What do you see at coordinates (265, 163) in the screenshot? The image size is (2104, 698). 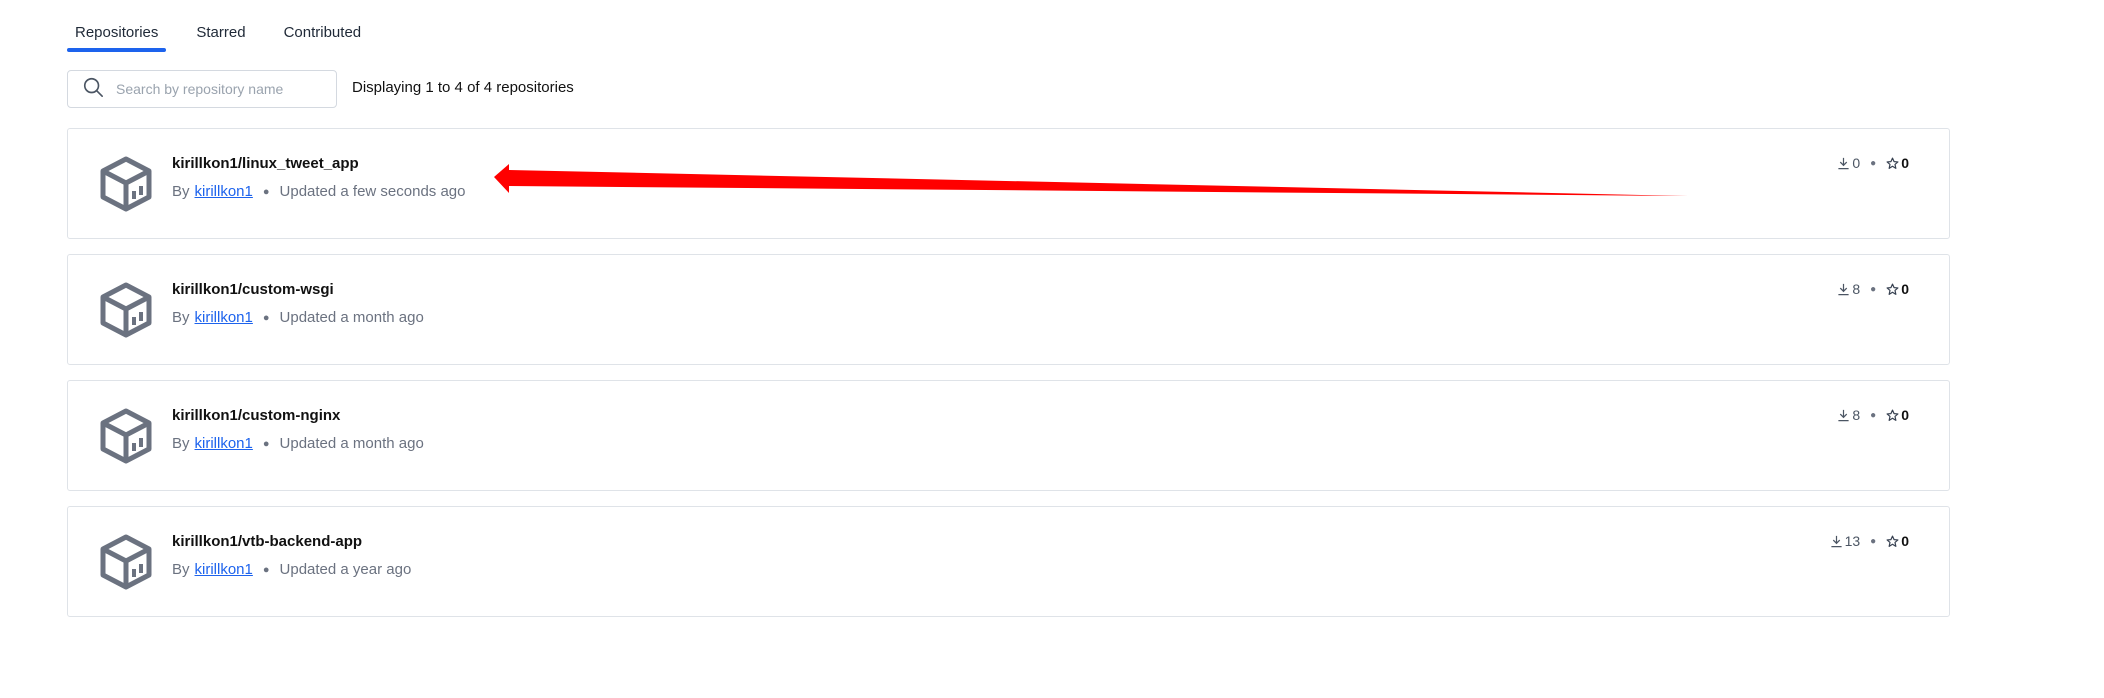 I see `repository-name: kirillkon1/linux_tweet_app` at bounding box center [265, 163].